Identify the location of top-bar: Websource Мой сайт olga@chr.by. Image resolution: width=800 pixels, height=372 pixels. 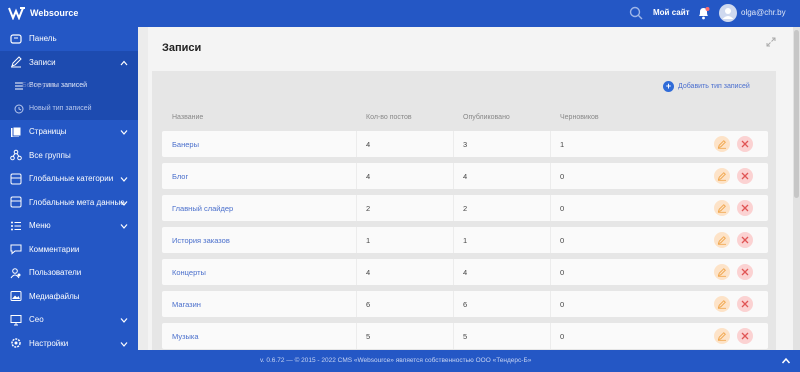
(400, 13).